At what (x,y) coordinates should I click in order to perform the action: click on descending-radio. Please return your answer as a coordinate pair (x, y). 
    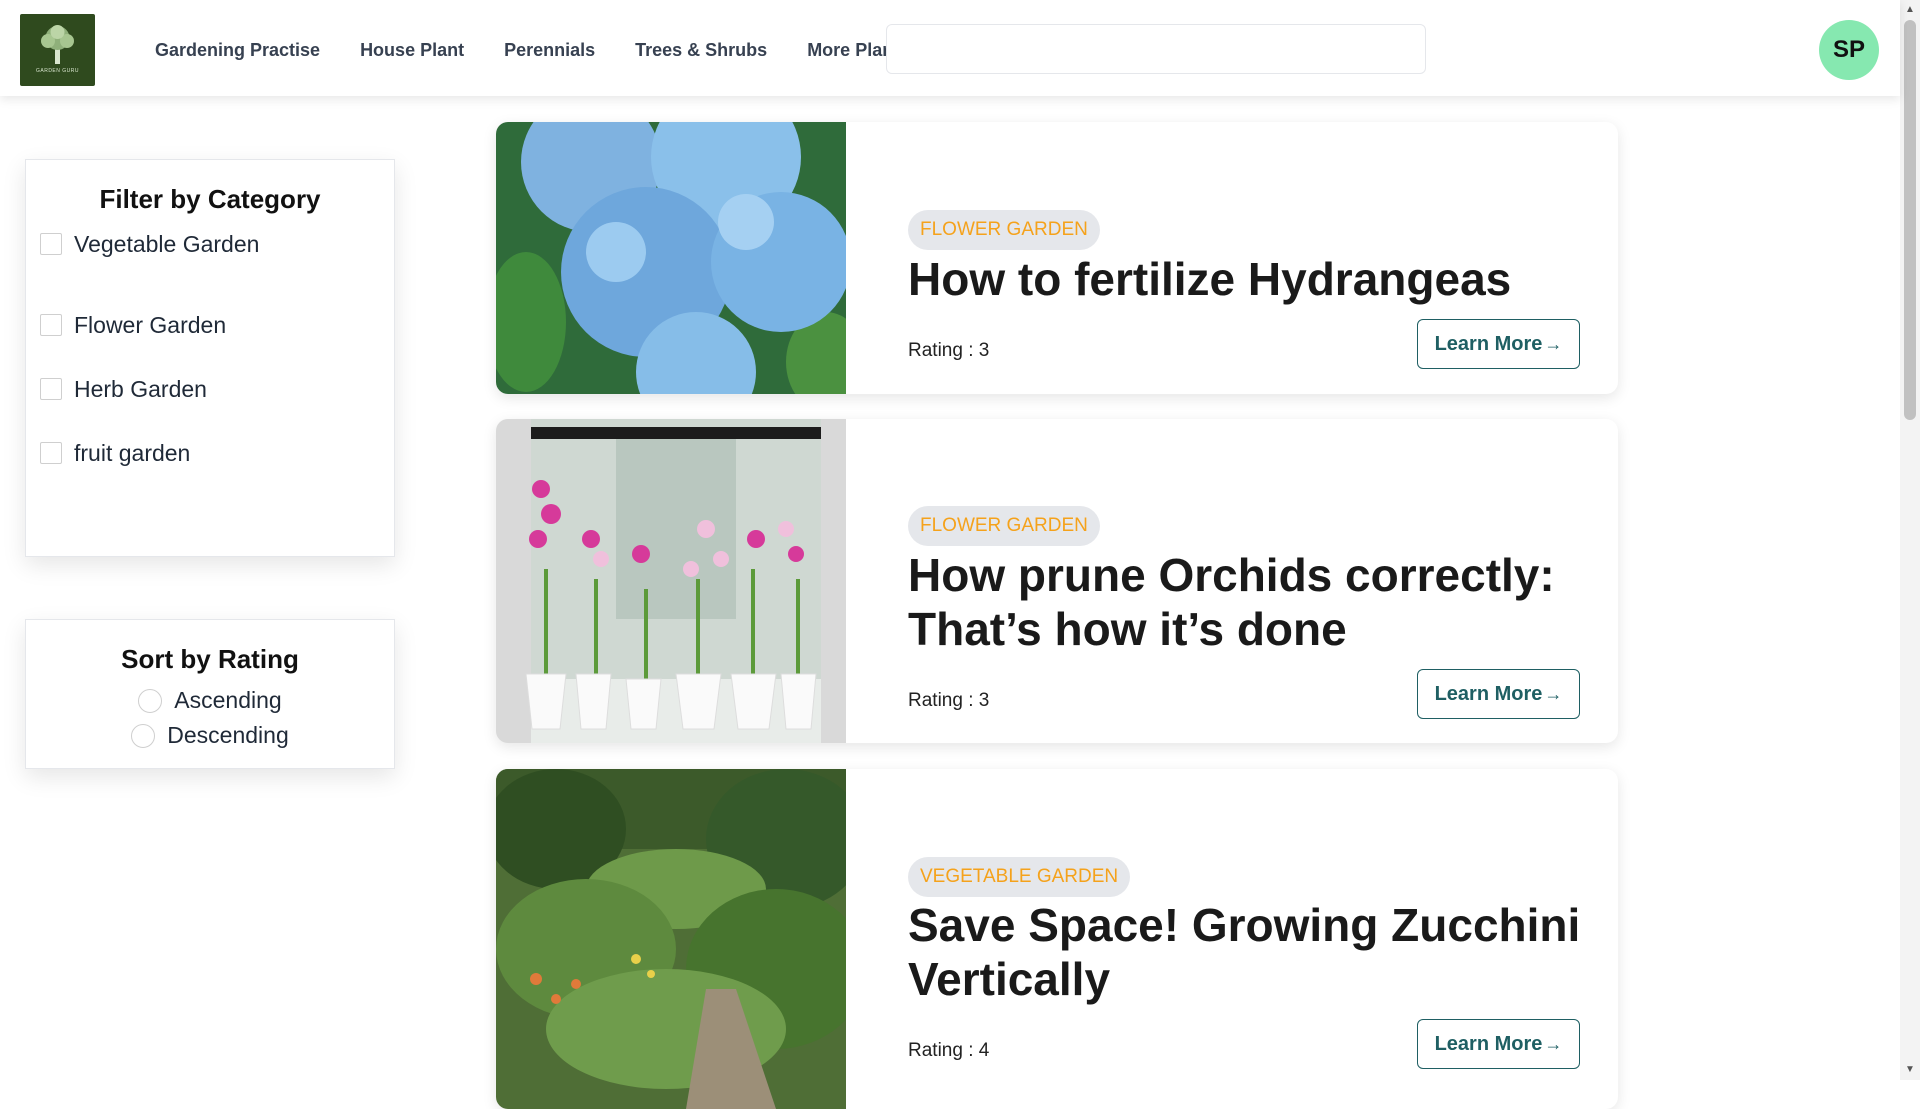
    Looking at the image, I should click on (143, 735).